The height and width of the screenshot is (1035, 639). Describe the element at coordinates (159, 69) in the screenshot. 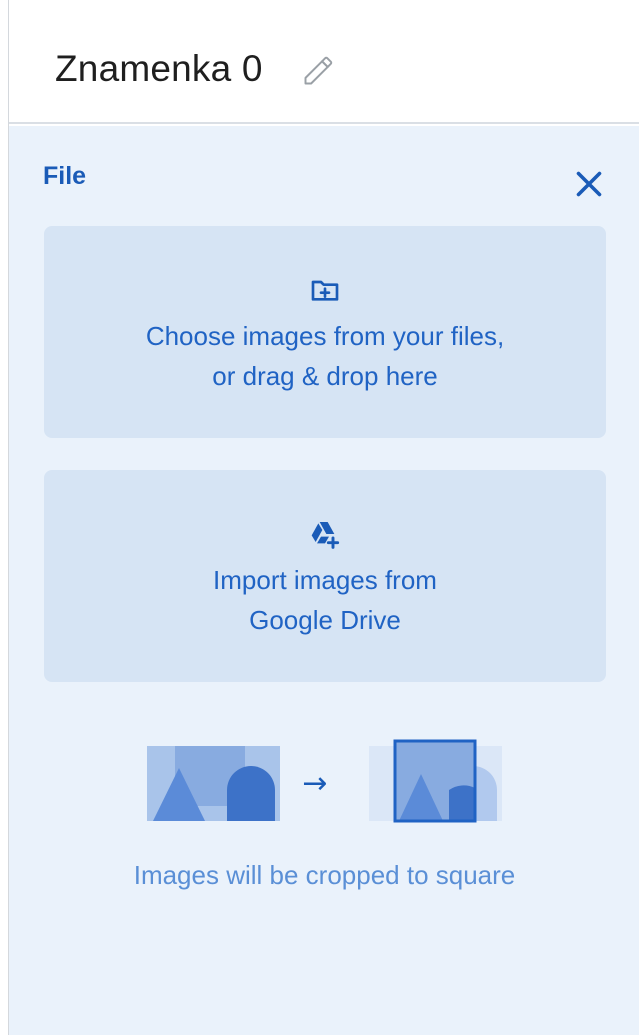

I see `project-title: Znamenka 0` at that location.